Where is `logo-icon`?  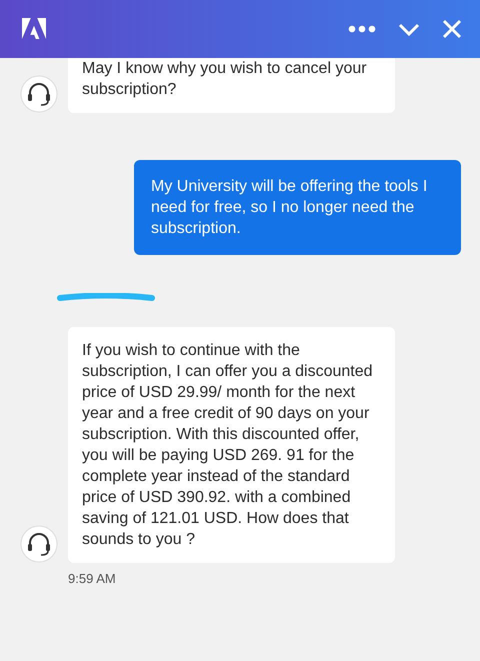
logo-icon is located at coordinates (34, 29).